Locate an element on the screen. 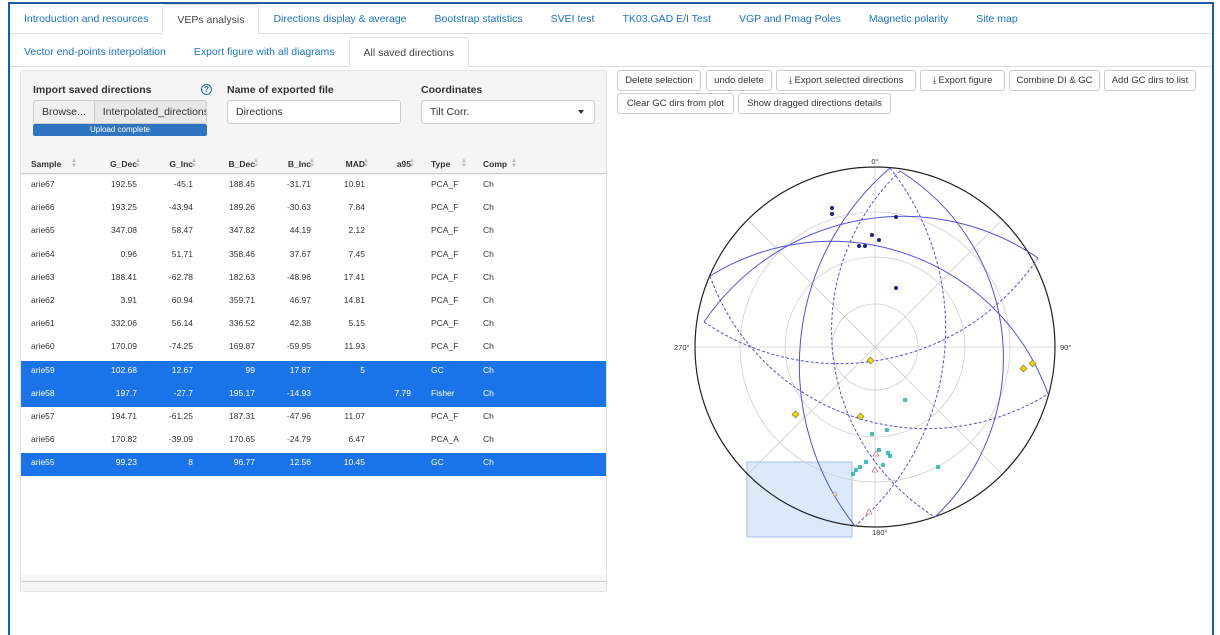  column-header-g-dec: G_Dec ▲ ▼ is located at coordinates (115, 163).